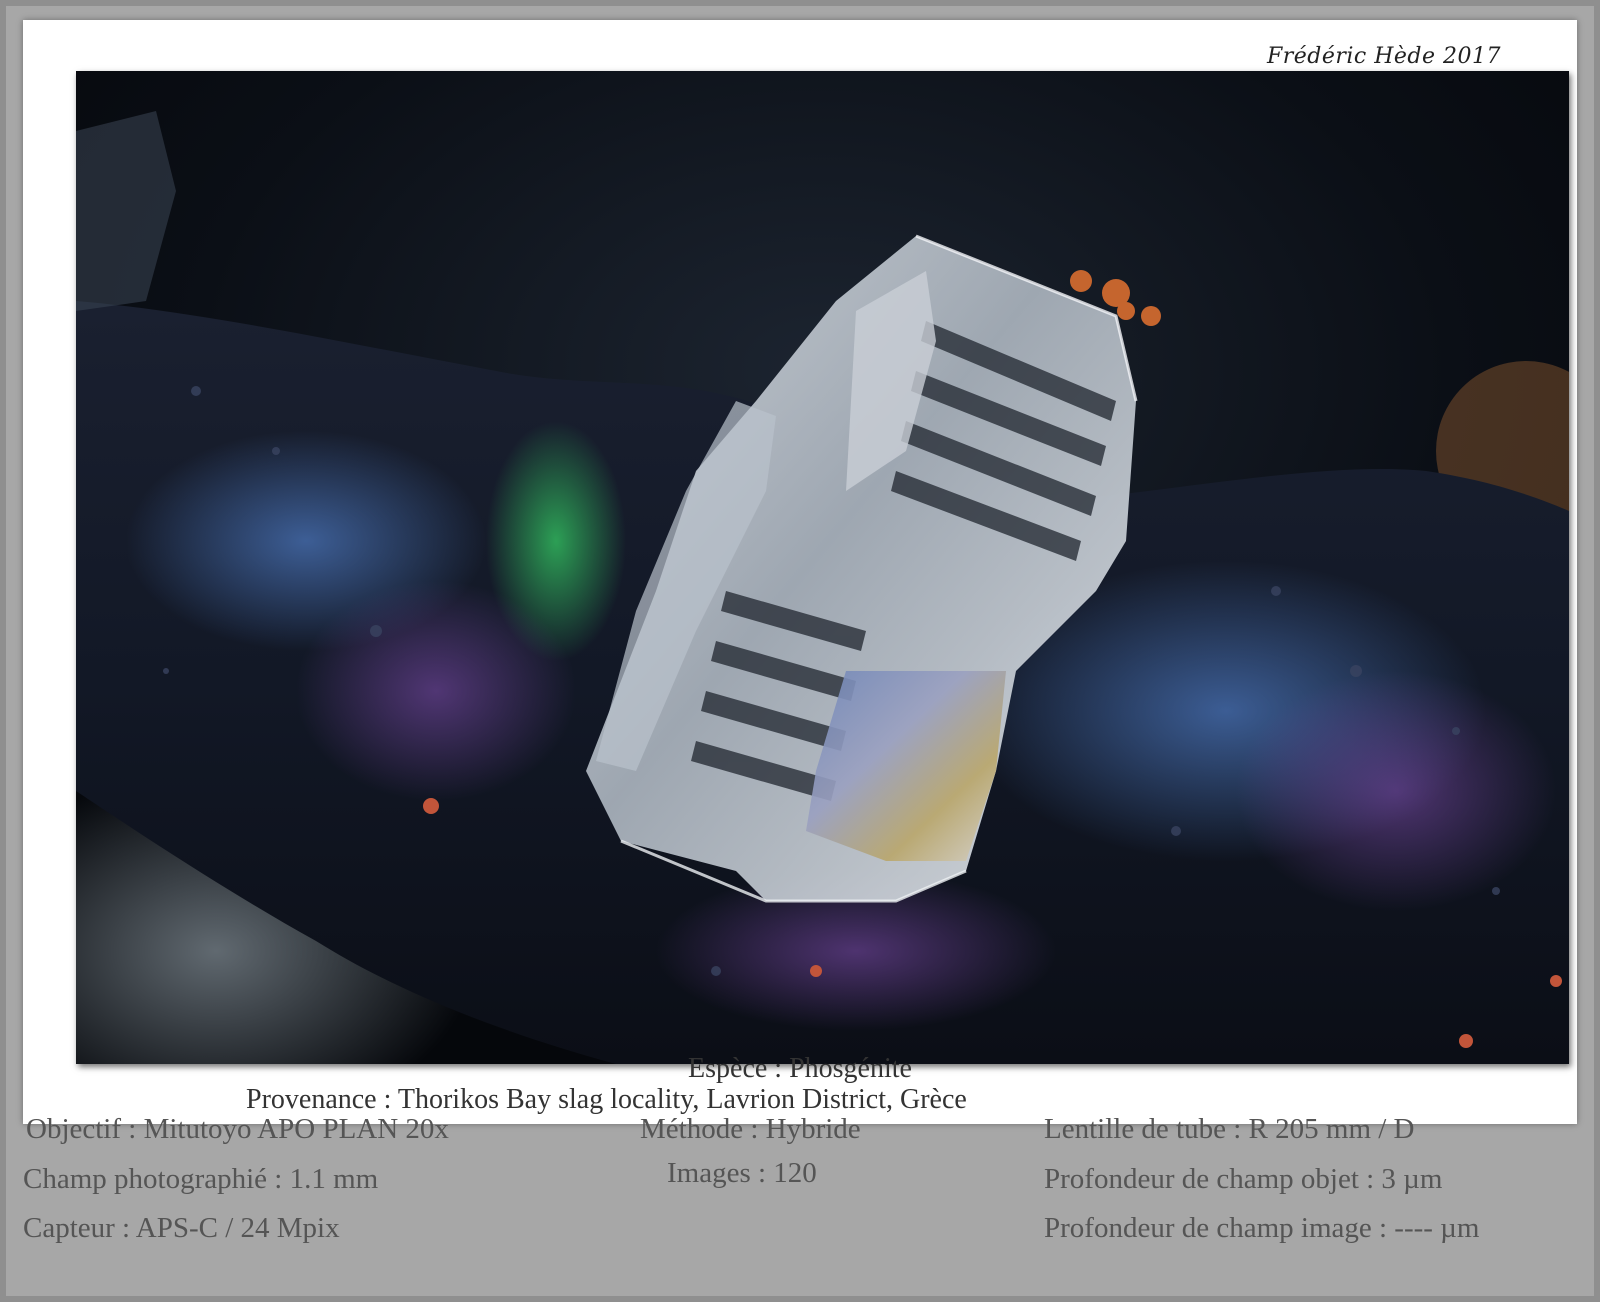 Image resolution: width=1600 pixels, height=1302 pixels. Describe the element at coordinates (201, 1179) in the screenshot. I see `info-champ: Champ photographié : 1.1 mm` at that location.